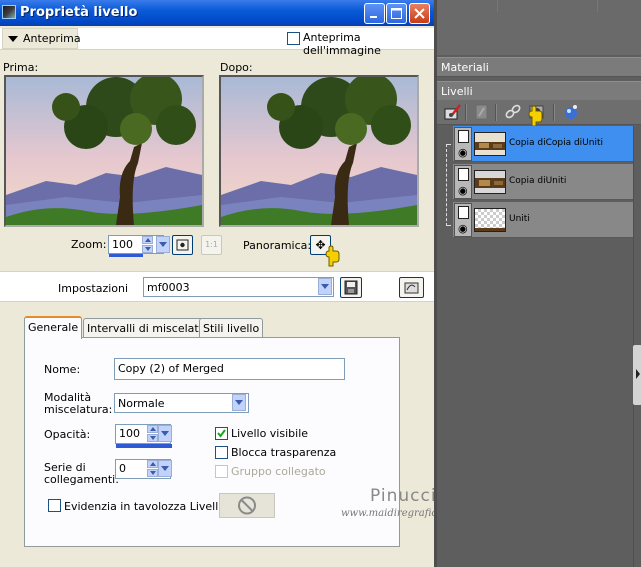  I want to click on blend-mode-dropdown-button, so click(239, 402).